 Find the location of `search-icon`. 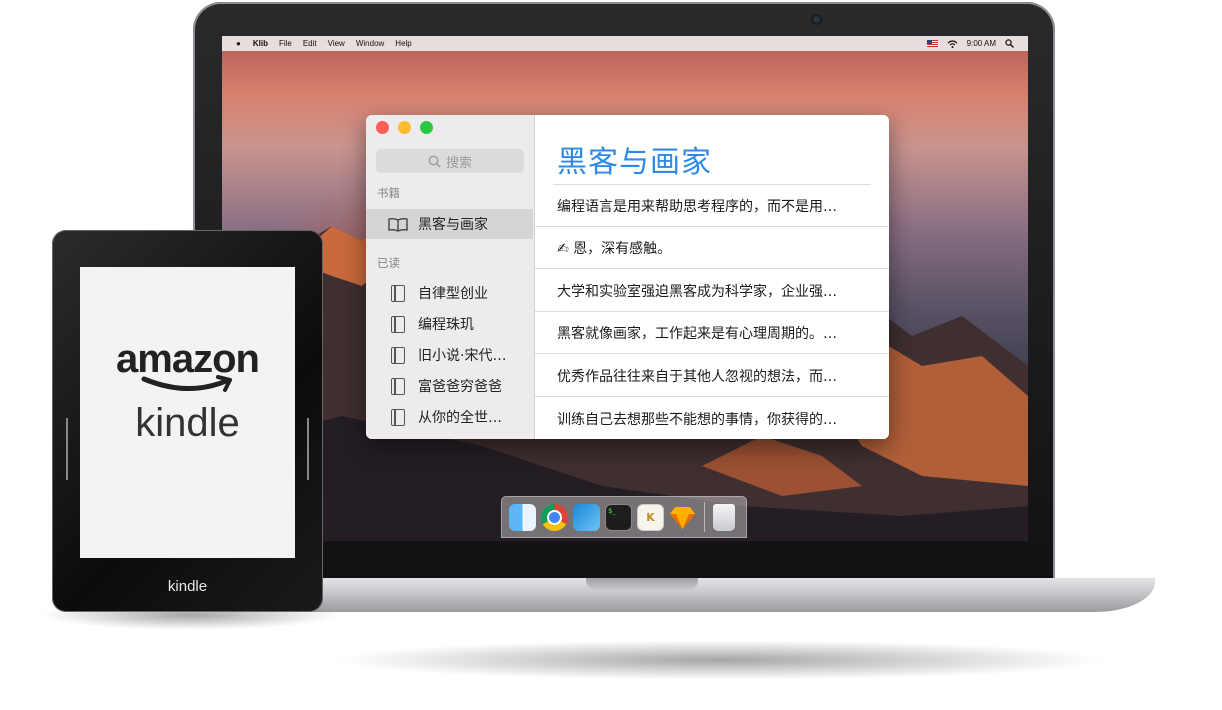

search-icon is located at coordinates (434, 161).